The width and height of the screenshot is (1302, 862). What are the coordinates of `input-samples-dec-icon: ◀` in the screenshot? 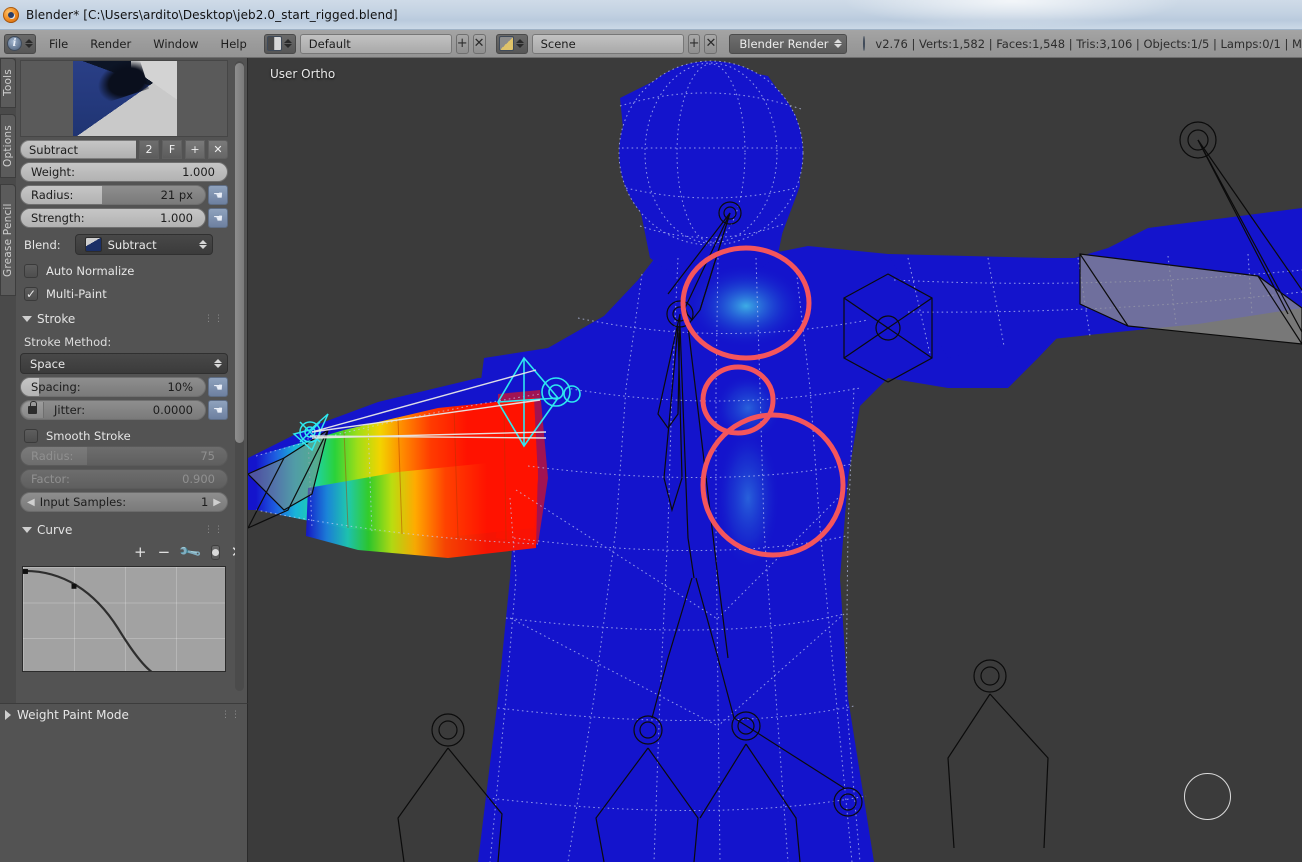 It's located at (31, 502).